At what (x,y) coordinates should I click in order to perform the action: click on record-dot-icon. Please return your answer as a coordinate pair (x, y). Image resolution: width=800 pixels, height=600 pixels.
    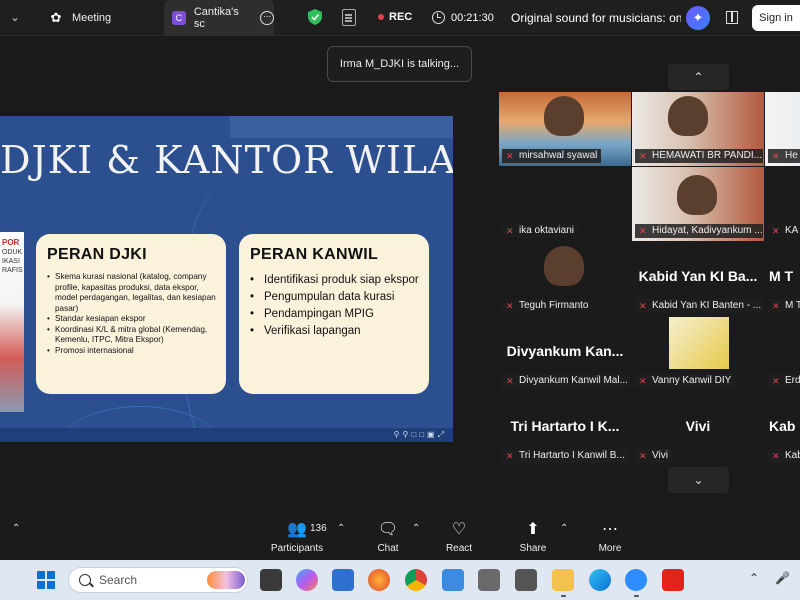
    Looking at the image, I should click on (381, 17).